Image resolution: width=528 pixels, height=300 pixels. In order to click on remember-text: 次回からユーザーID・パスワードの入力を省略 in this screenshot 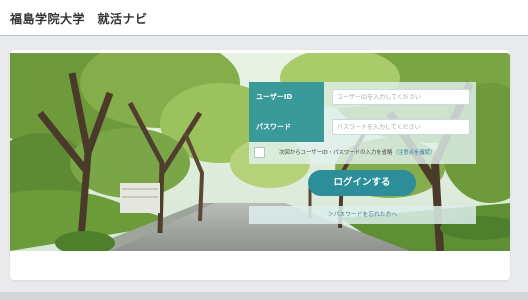, I will do `click(336, 153)`.